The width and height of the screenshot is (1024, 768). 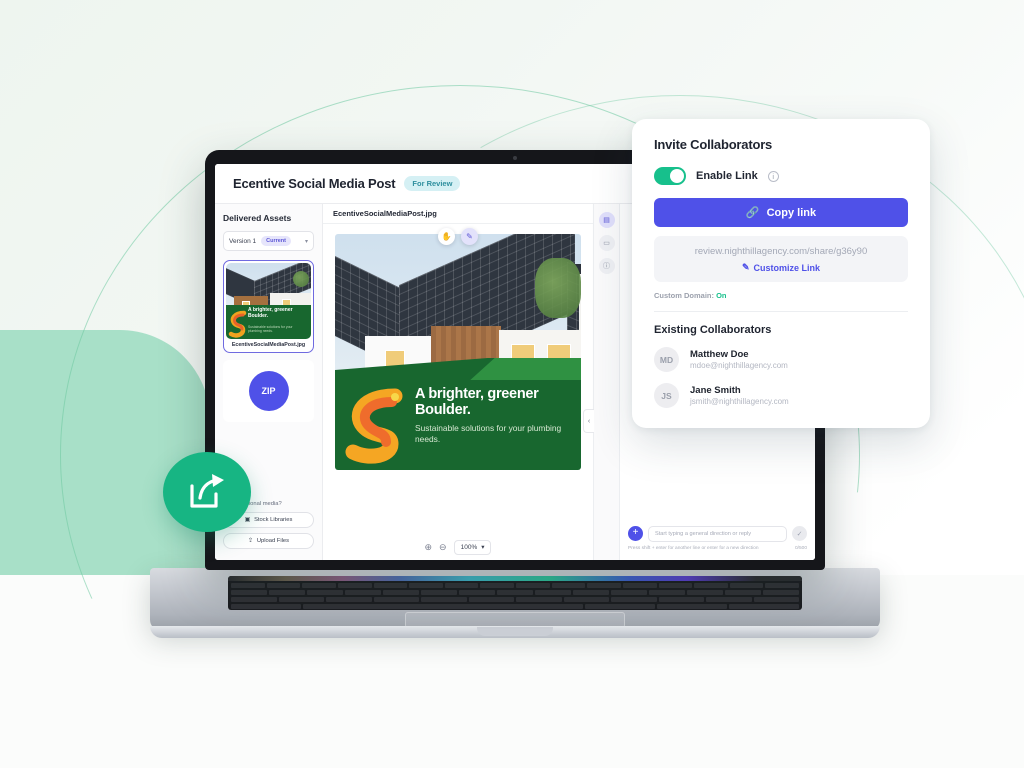 I want to click on collaborator-name: Matthew Doe, so click(x=719, y=354).